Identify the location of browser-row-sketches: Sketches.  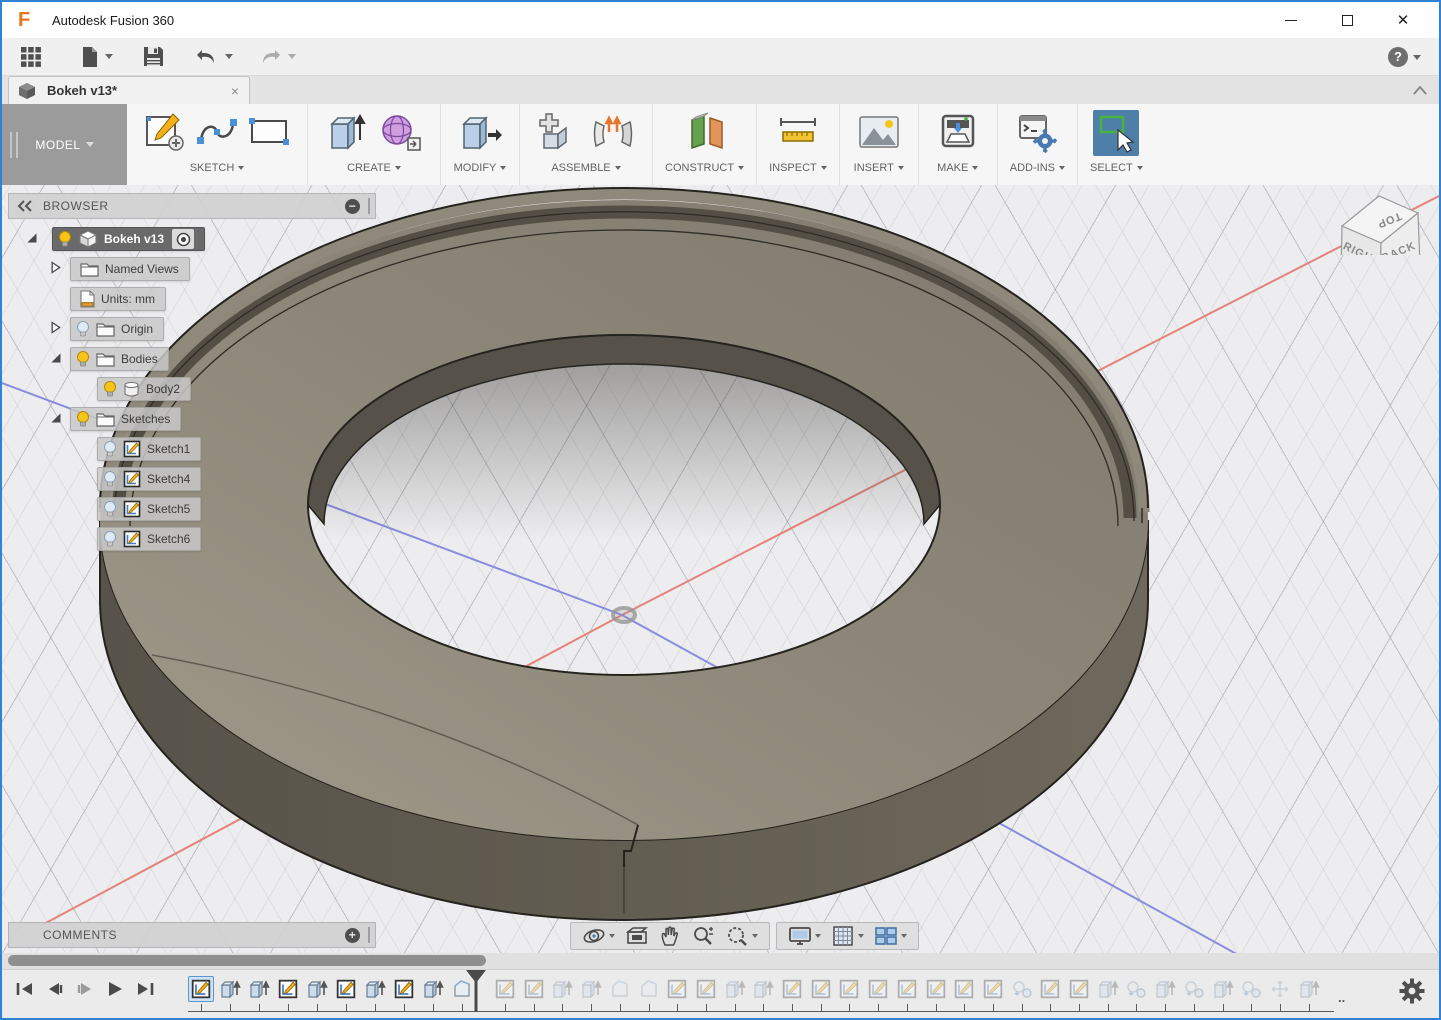
(92, 419).